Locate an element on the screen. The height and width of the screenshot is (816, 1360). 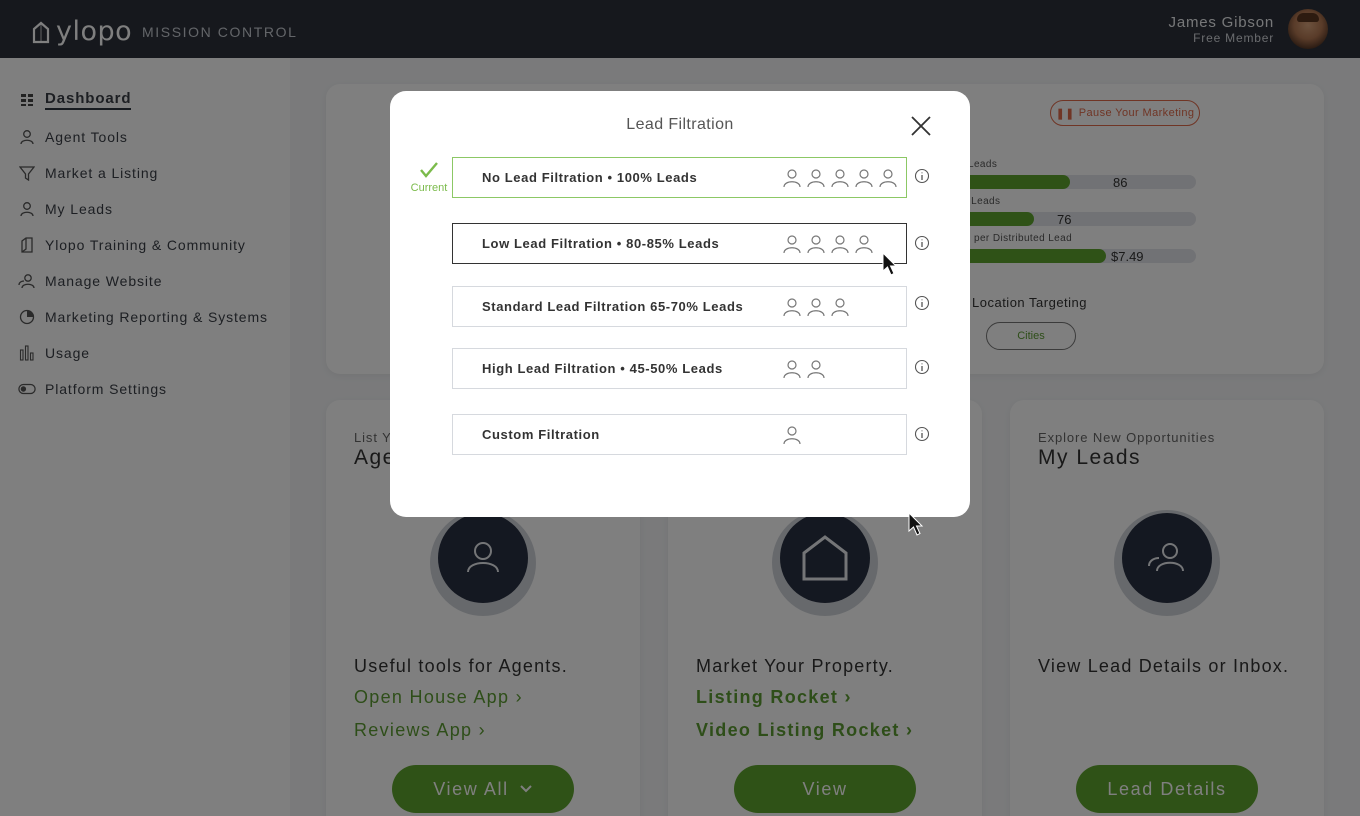
option-low-filtration: Low Lead Filtration • 80-85% Leads is located at coordinates (679, 243).